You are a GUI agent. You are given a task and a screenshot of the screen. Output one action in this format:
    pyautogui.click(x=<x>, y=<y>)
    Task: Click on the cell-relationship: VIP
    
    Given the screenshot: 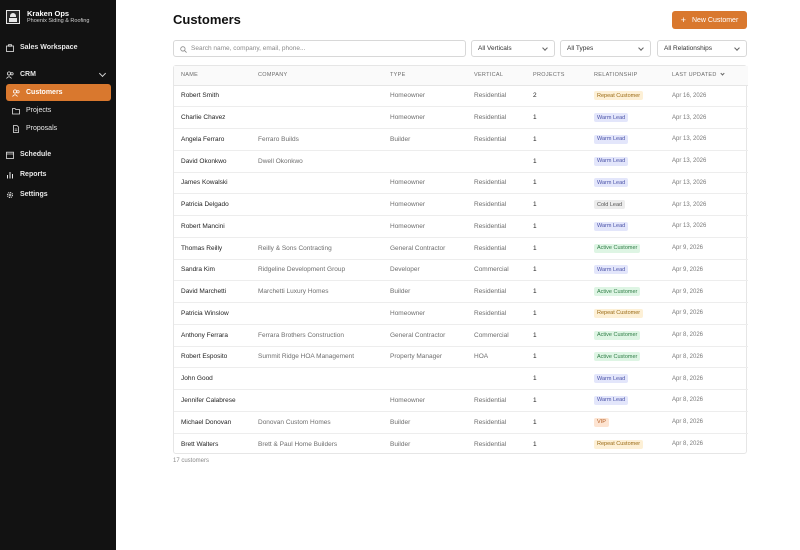 What is the action you would take?
    pyautogui.click(x=633, y=422)
    